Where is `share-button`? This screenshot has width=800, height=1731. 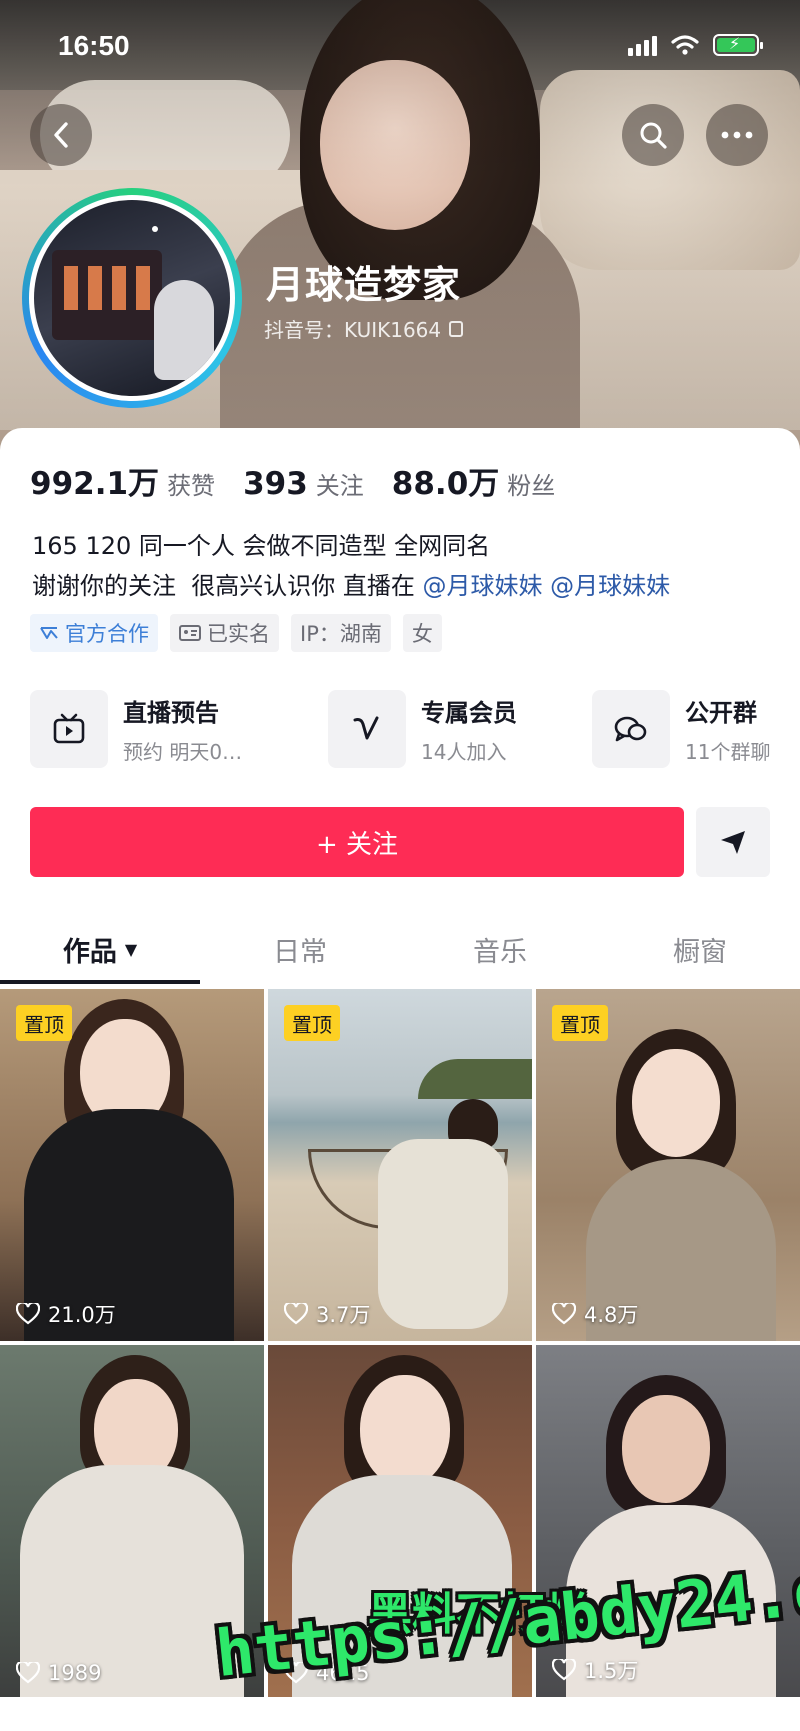 share-button is located at coordinates (733, 842).